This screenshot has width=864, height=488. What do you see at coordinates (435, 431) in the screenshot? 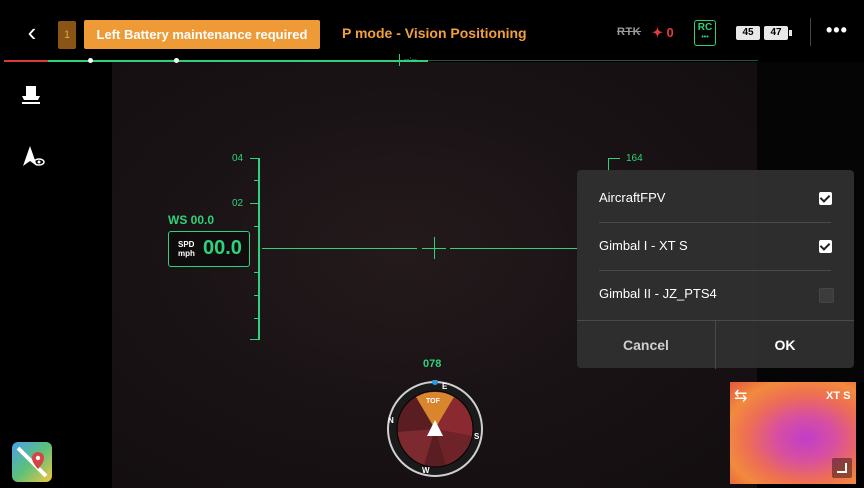
I see `compass-radar: TOF E S W N` at bounding box center [435, 431].